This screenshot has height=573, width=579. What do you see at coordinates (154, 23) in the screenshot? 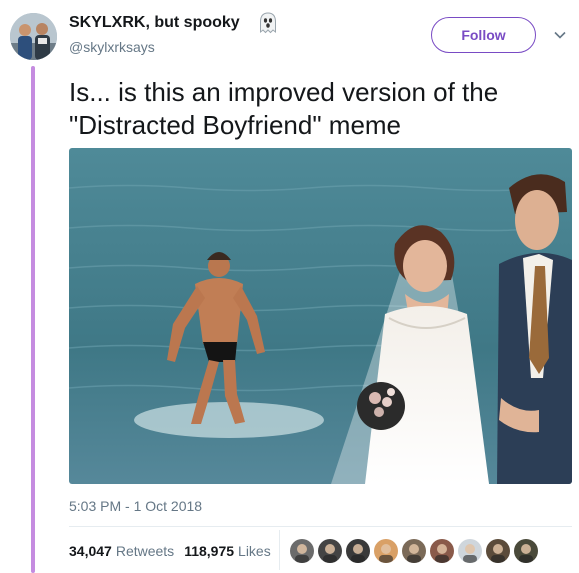
I see `display-name: SKYLXRK, but spooky` at bounding box center [154, 23].